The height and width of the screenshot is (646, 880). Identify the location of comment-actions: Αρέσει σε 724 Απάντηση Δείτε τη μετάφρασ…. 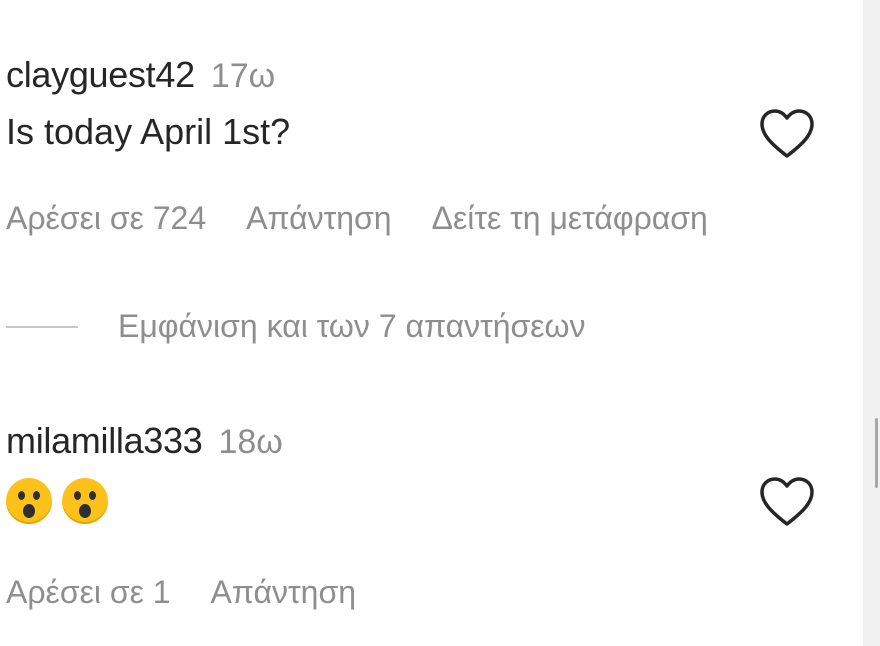
(443, 218).